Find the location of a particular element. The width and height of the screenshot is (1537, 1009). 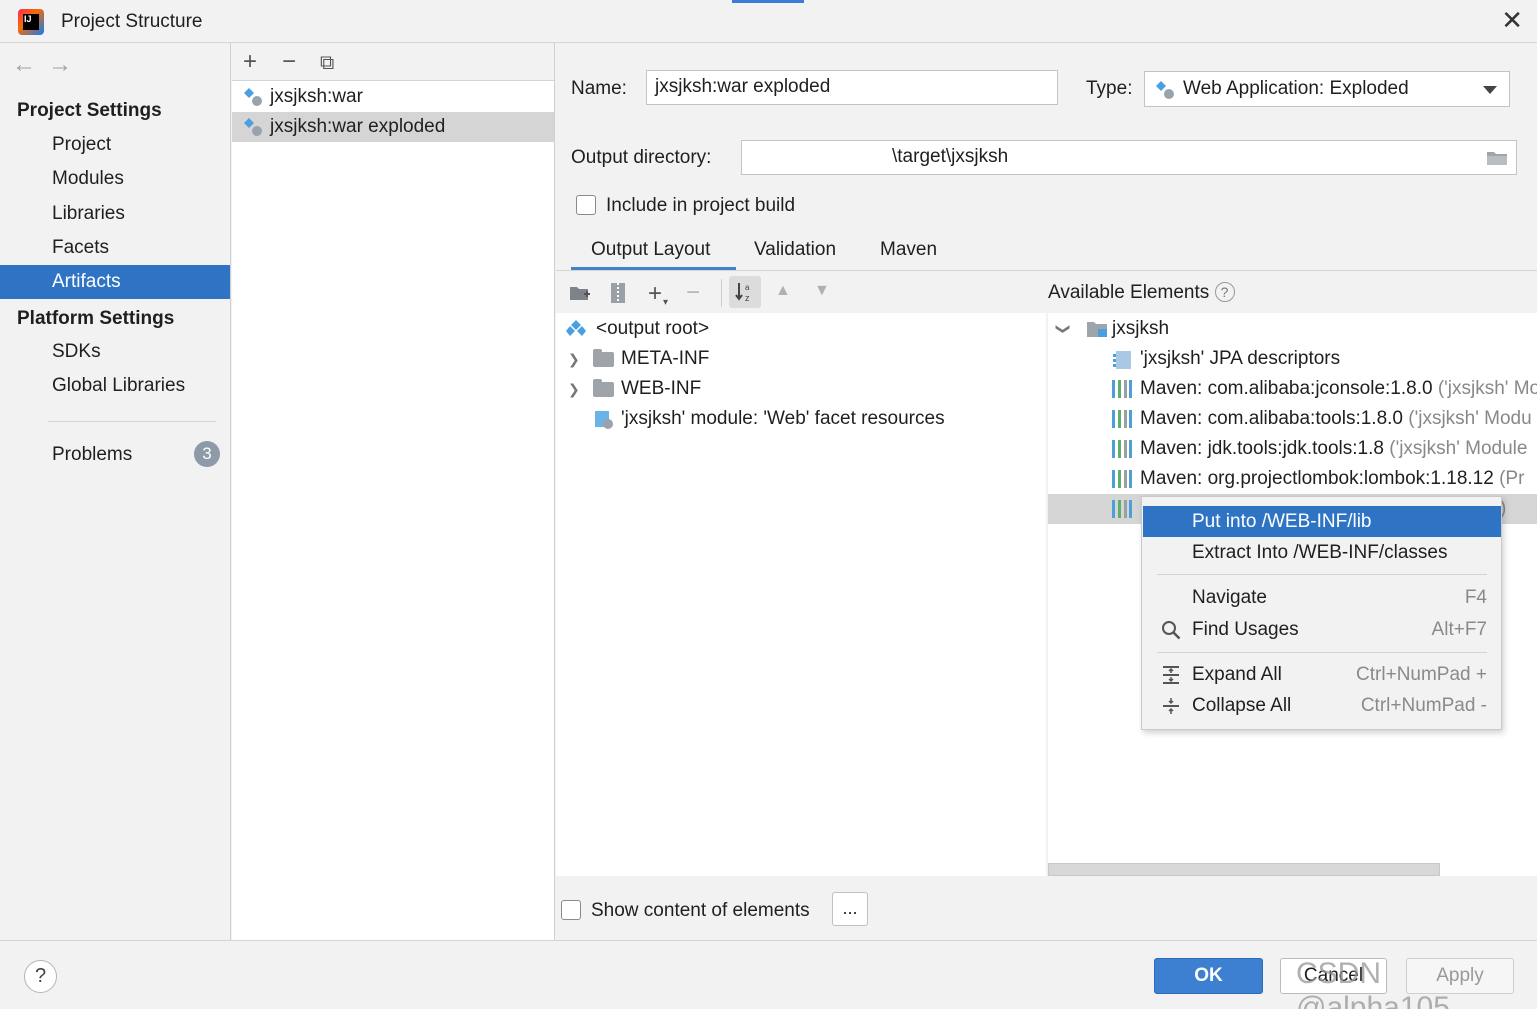

menu-item-collapse-all: Collapse All Ctrl+NumPad - is located at coordinates (1322, 705).